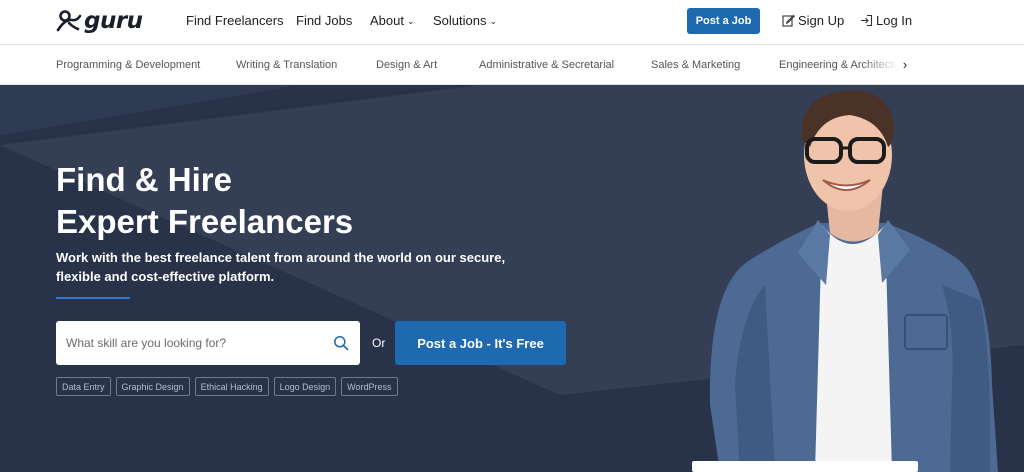 Image resolution: width=1024 pixels, height=472 pixels. Describe the element at coordinates (341, 343) in the screenshot. I see `search-icon` at that location.